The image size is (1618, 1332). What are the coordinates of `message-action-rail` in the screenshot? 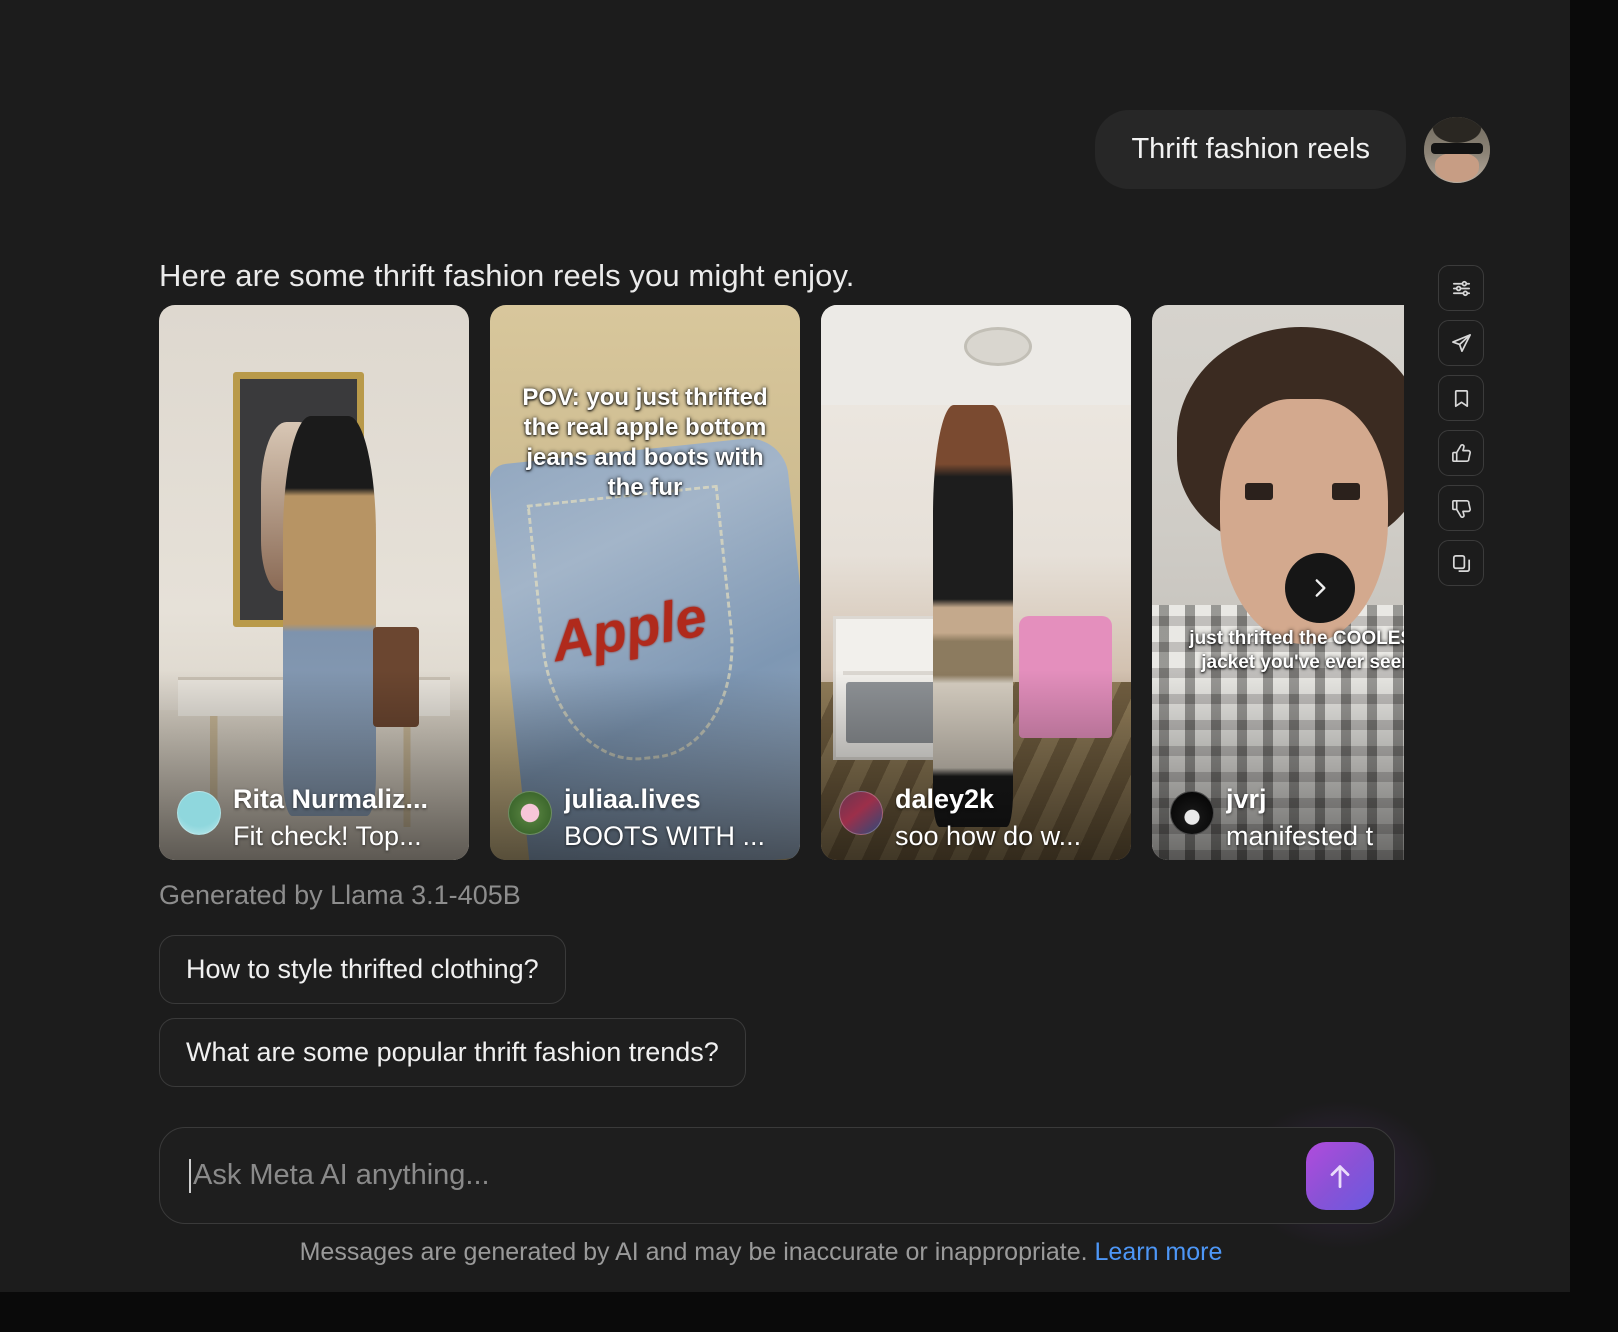 It's located at (1461, 425).